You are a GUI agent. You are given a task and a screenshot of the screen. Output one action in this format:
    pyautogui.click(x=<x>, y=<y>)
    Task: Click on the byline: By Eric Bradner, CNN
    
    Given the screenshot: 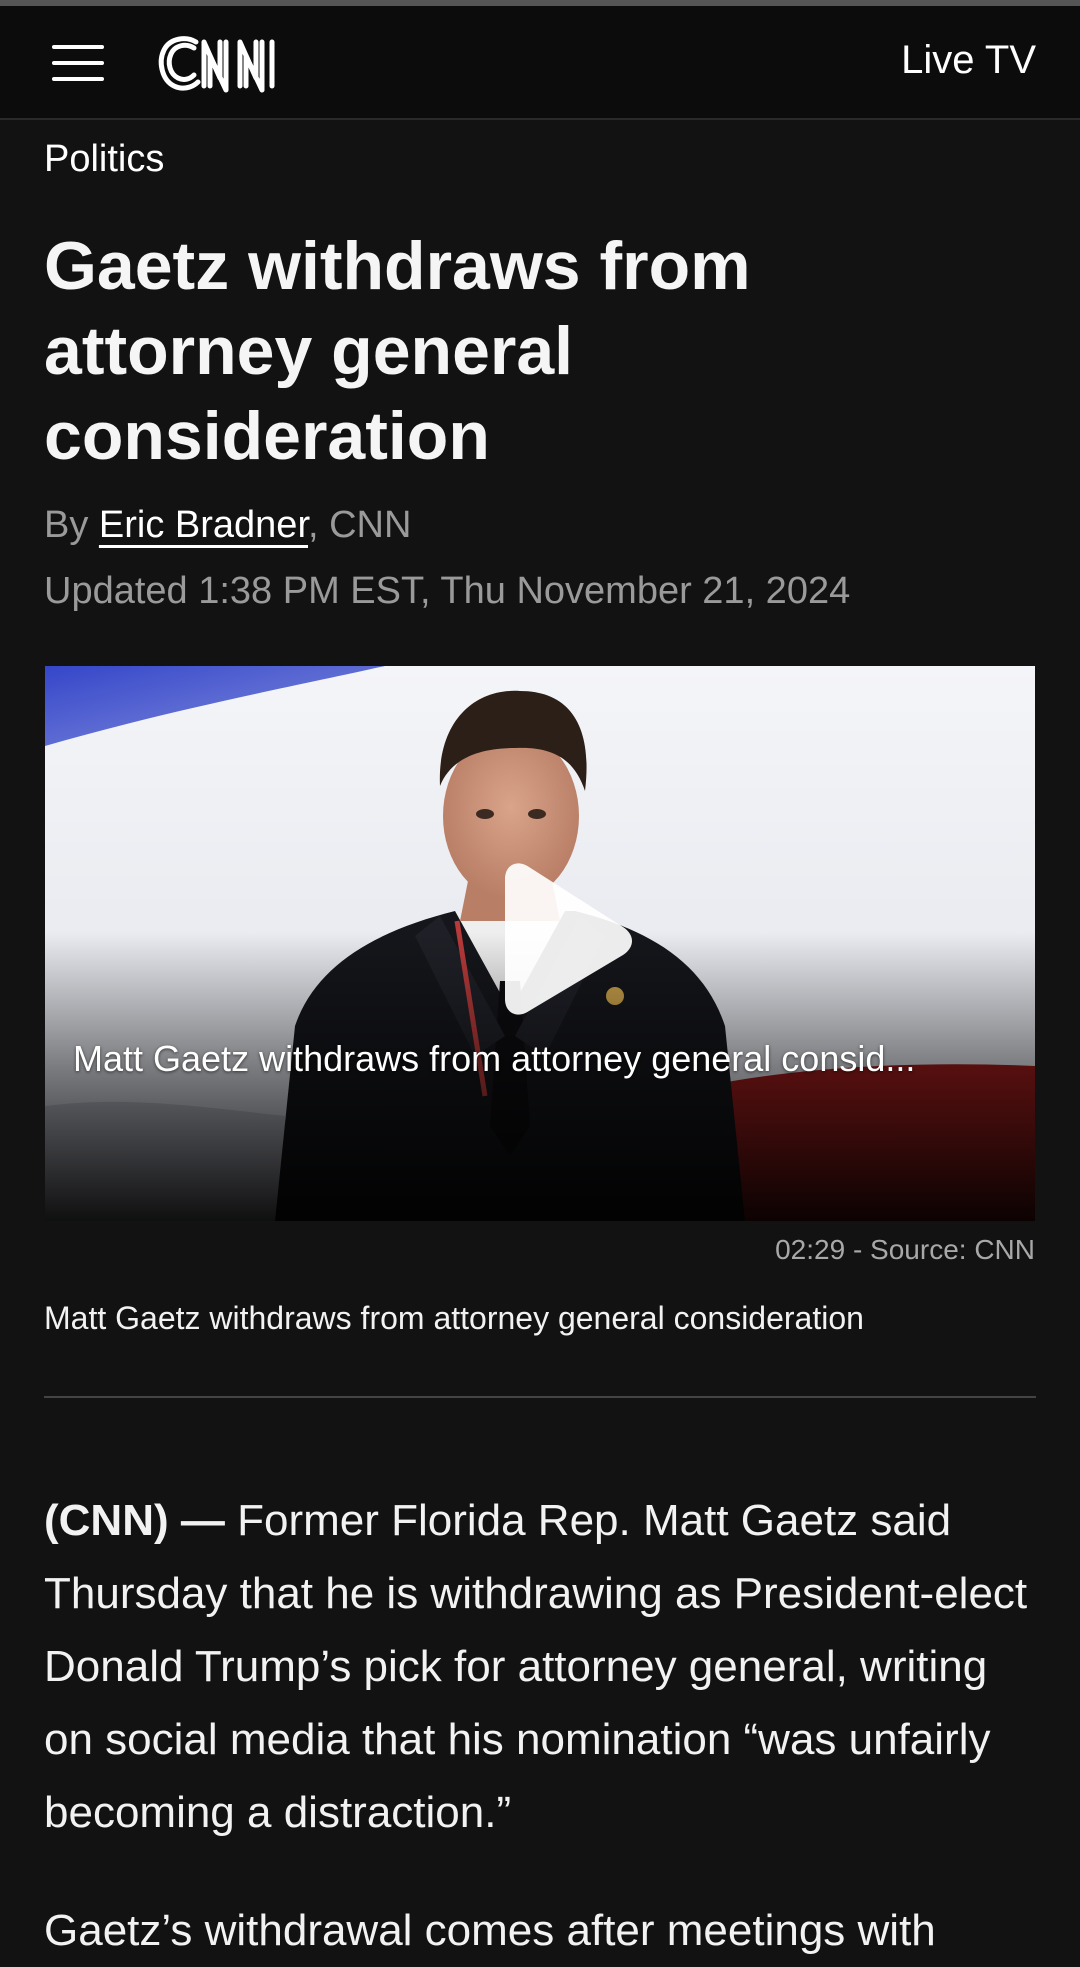 What is the action you would take?
    pyautogui.click(x=227, y=525)
    